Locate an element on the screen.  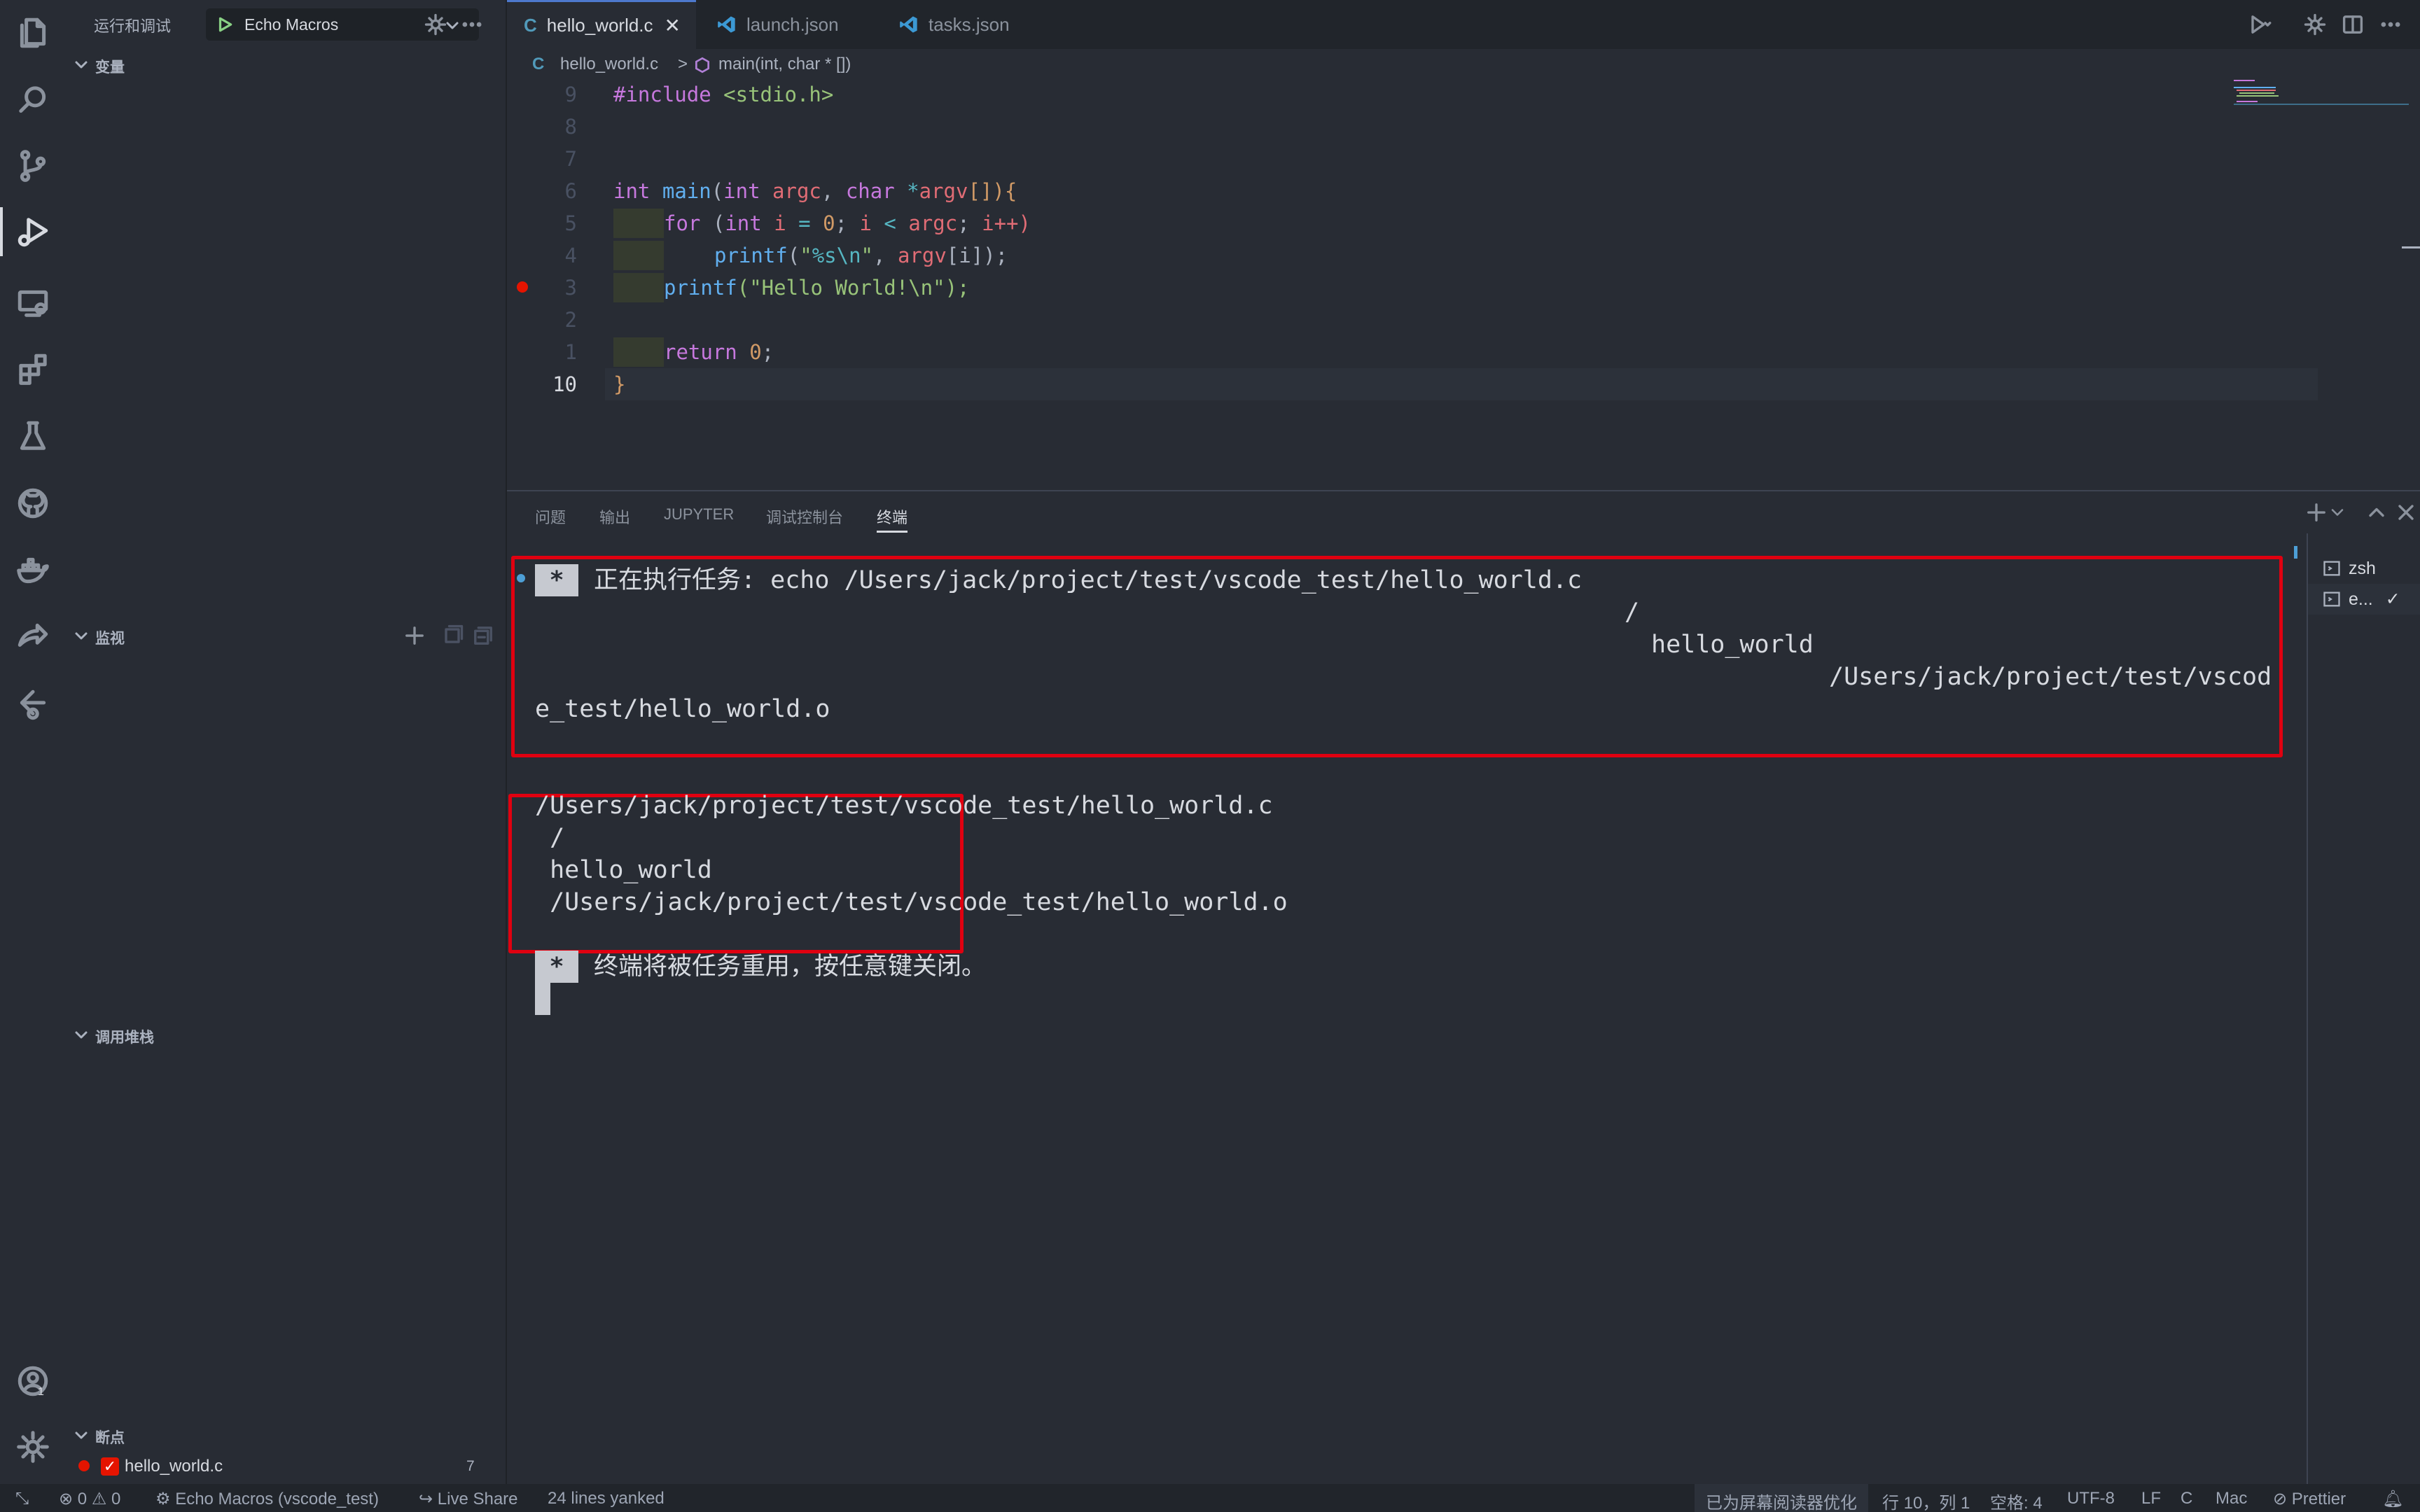
tab-hello-world-c: C hello_world.c ✕ is located at coordinates (601, 24).